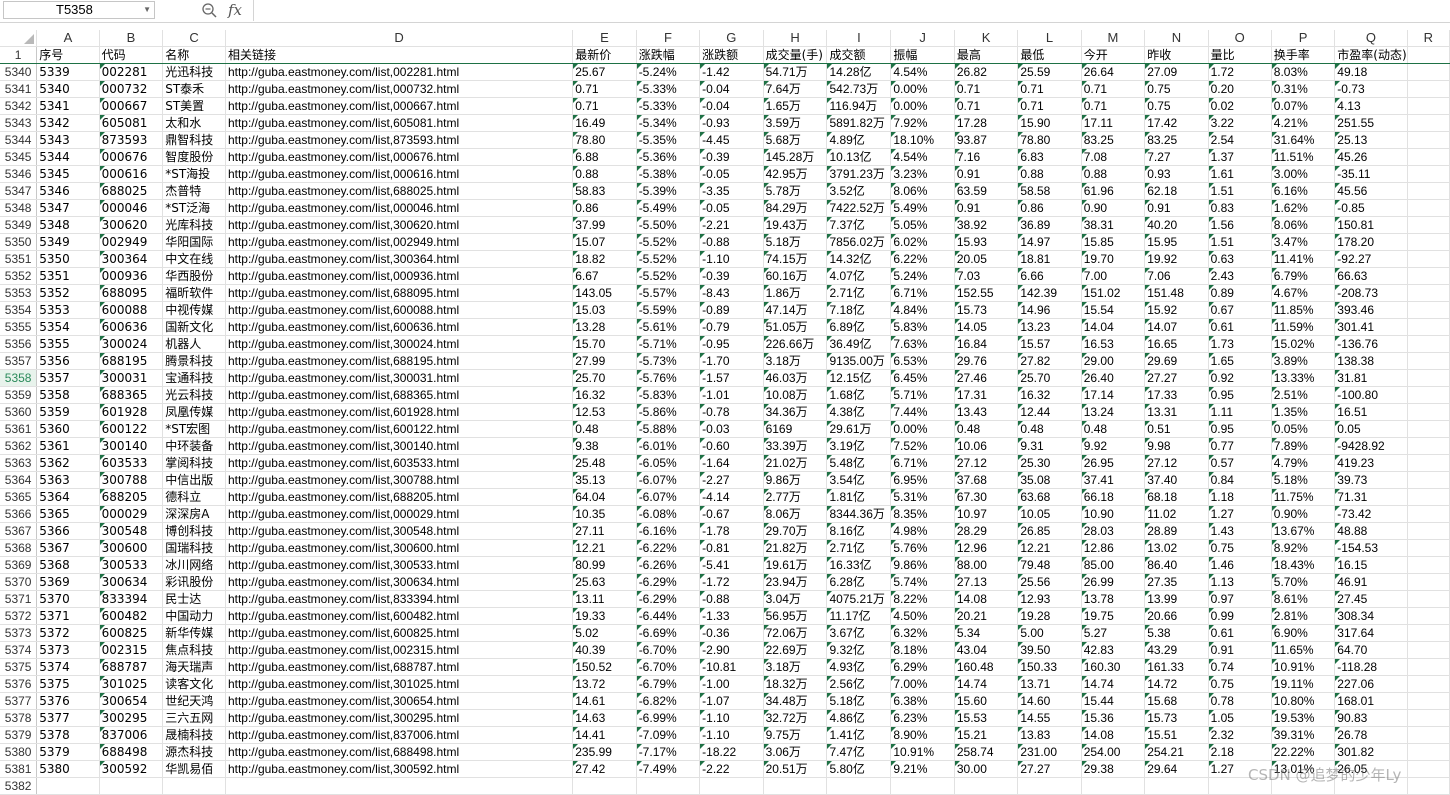  Describe the element at coordinates (1240, 225) in the screenshot. I see `table-cell: 1.56` at that location.